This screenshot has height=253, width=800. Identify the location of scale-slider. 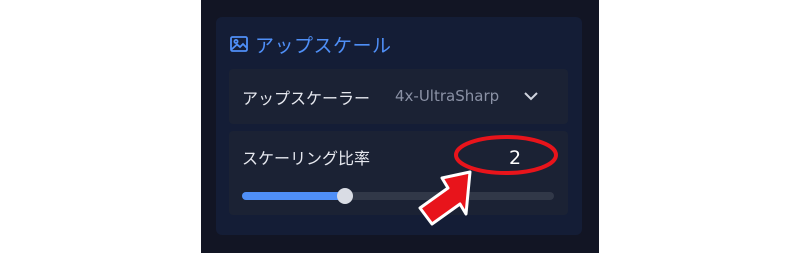
(398, 196).